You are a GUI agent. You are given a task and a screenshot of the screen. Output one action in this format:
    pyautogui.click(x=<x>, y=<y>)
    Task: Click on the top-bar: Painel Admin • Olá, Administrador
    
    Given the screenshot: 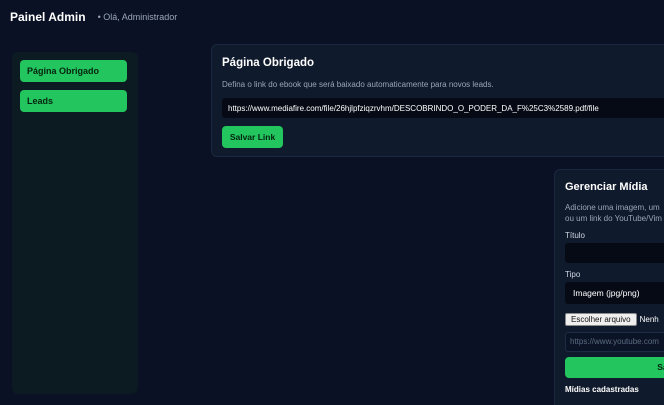 What is the action you would take?
    pyautogui.click(x=332, y=17)
    